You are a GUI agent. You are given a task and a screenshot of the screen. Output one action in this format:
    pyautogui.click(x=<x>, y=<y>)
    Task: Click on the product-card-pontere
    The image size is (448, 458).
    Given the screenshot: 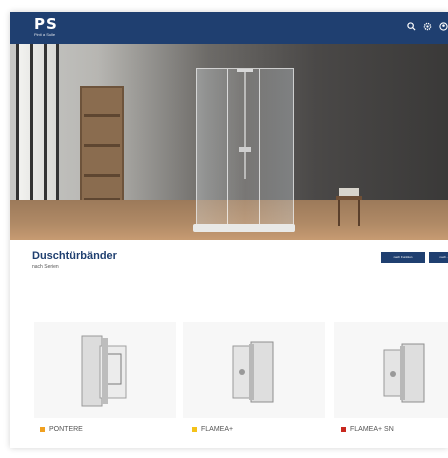 What is the action you would take?
    pyautogui.click(x=105, y=370)
    